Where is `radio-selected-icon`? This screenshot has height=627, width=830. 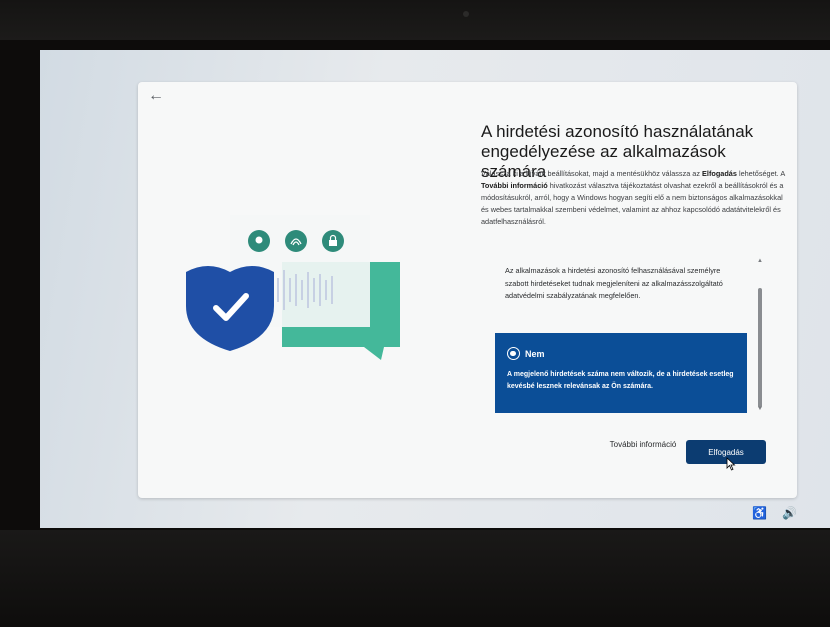
radio-selected-icon is located at coordinates (513, 354).